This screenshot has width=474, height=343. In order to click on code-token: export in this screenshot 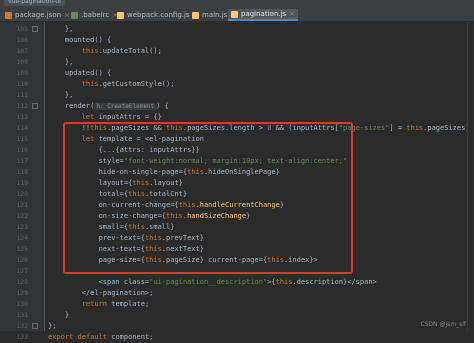, I will do `click(63, 337)`.